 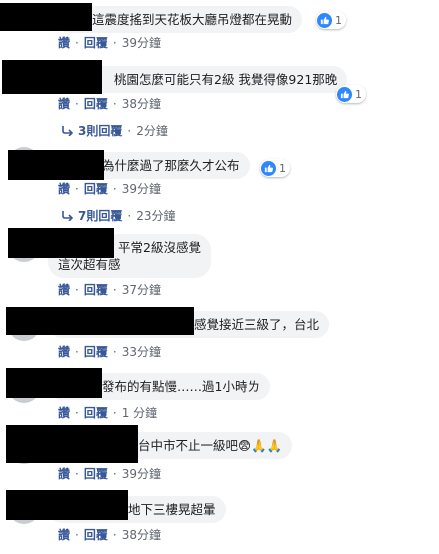 What do you see at coordinates (159, 247) in the screenshot?
I see `comment-text: 平常2級沒感覺` at bounding box center [159, 247].